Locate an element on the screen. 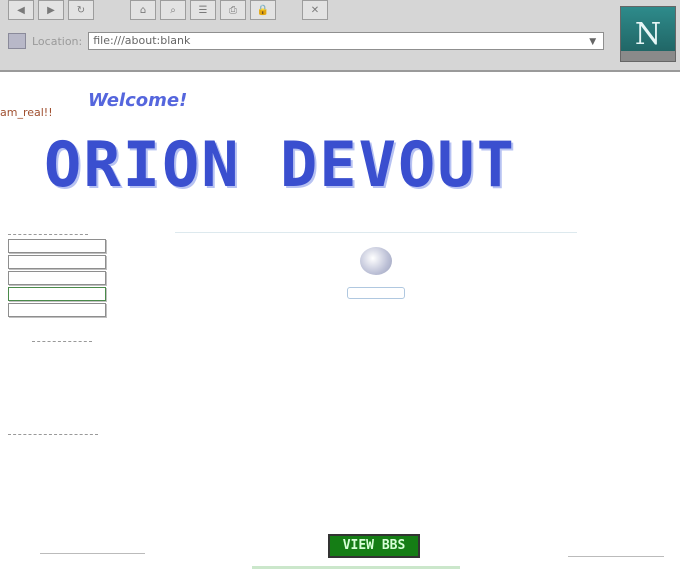 Image resolution: width=680 pixels, height=572 pixels. divider is located at coordinates (376, 232).